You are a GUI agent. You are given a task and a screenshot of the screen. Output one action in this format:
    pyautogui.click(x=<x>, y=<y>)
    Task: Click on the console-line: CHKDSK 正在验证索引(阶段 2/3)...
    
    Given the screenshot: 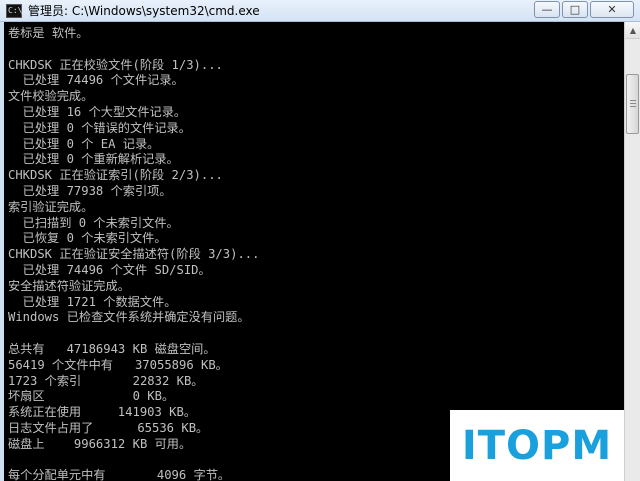 What is the action you would take?
    pyautogui.click(x=115, y=175)
    